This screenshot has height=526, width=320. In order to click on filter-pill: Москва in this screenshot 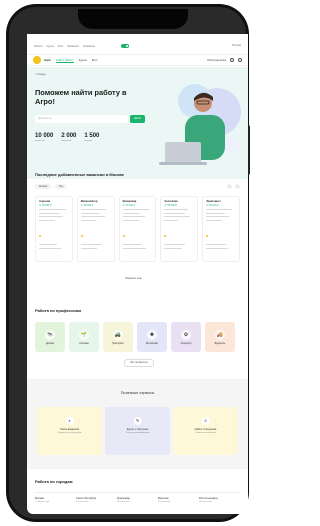, I will do `click(43, 186)`.